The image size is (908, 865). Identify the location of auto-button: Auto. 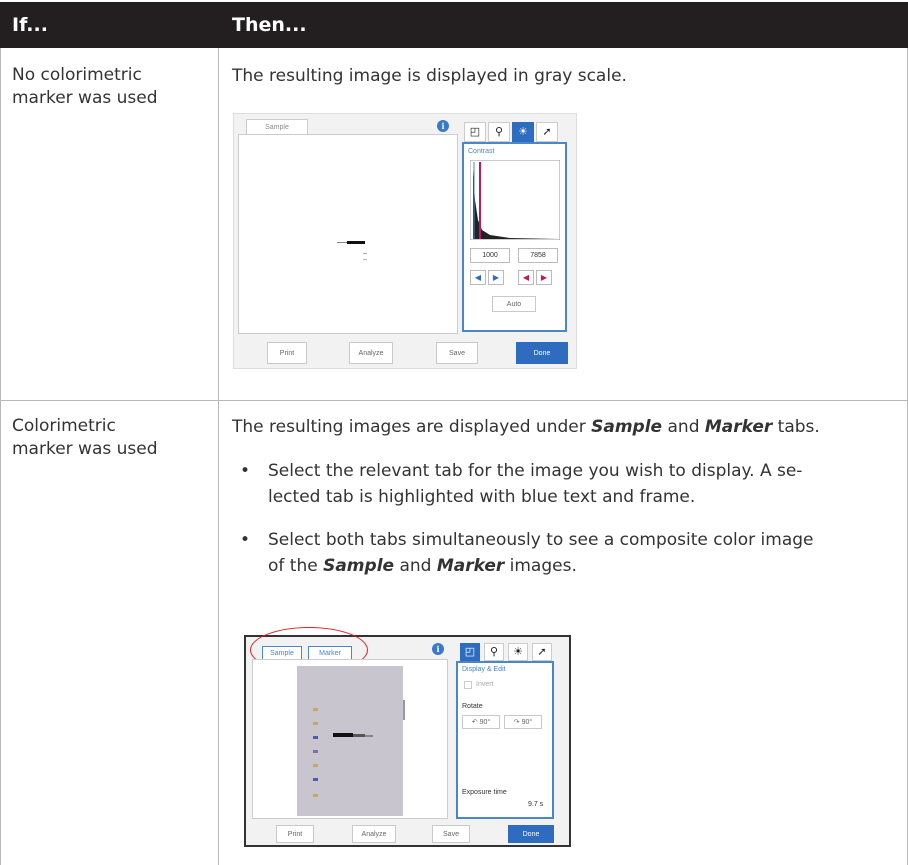
(514, 304).